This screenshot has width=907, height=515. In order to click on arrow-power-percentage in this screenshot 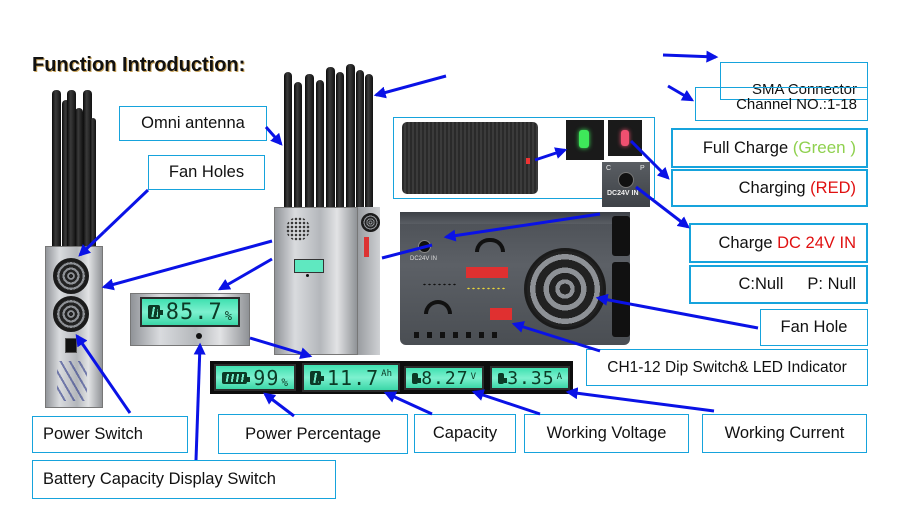, I will do `click(279, 405)`.